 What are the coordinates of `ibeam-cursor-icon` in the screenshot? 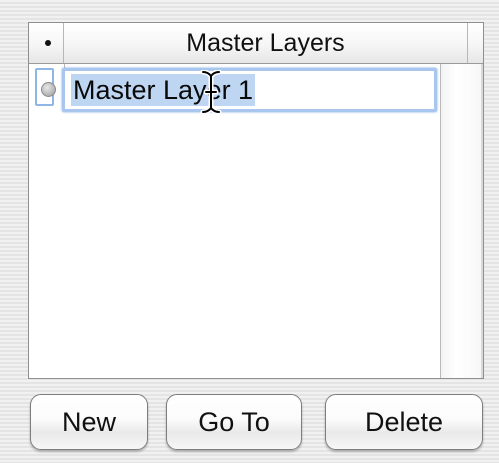 It's located at (211, 92).